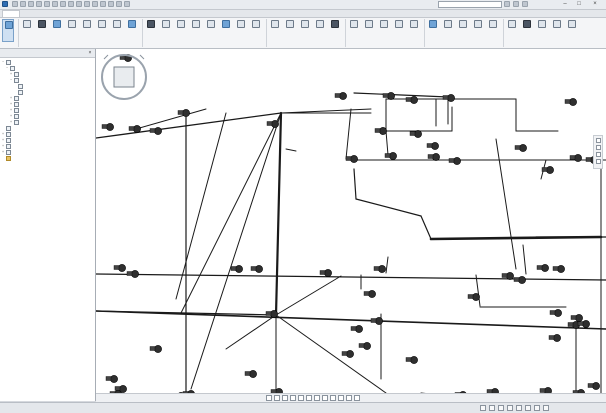 The height and width of the screenshot is (413, 606). I want to click on pipe-fitting-button, so click(72, 30).